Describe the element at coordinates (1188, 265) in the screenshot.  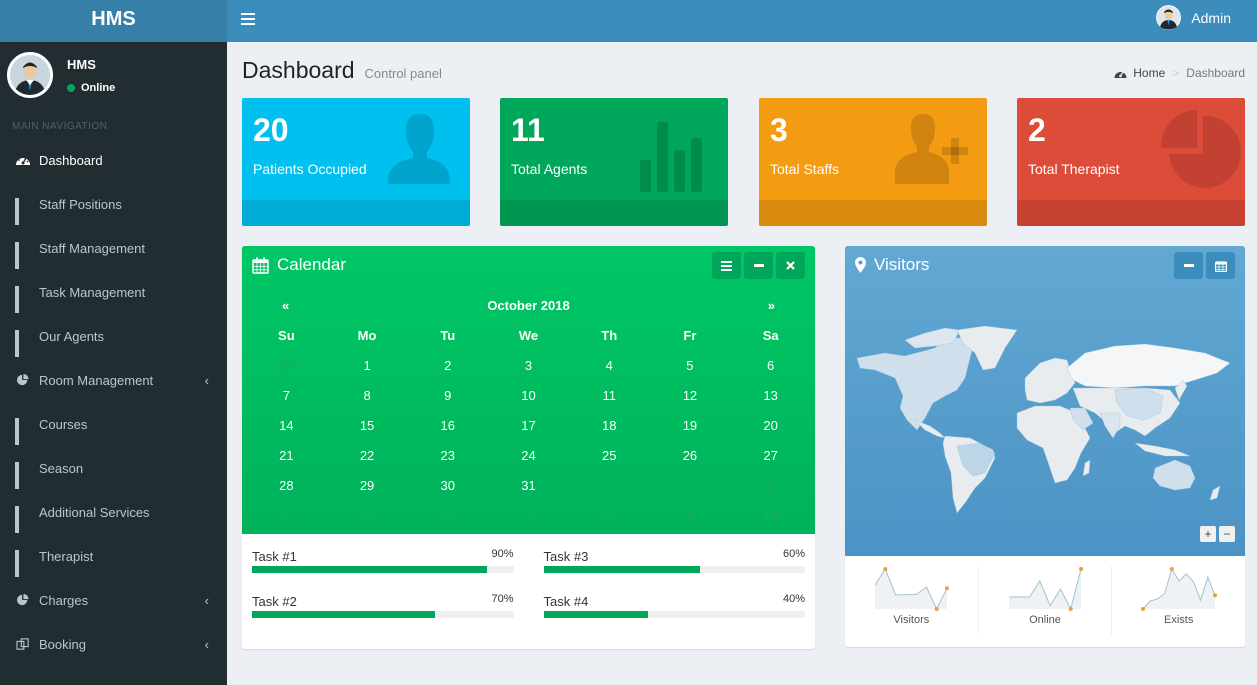
I see `visitors-collapse-button` at that location.